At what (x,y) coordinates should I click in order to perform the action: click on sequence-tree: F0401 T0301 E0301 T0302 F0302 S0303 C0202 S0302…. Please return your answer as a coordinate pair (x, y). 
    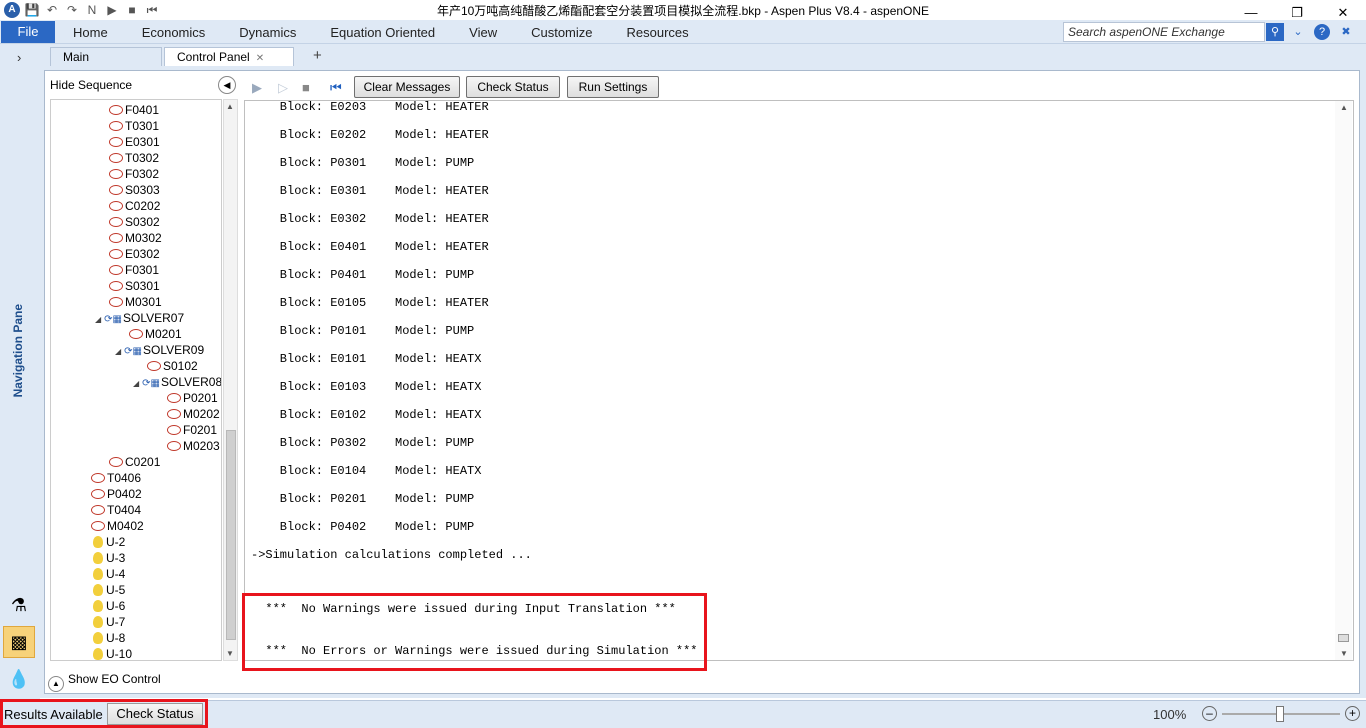
    Looking at the image, I should click on (136, 380).